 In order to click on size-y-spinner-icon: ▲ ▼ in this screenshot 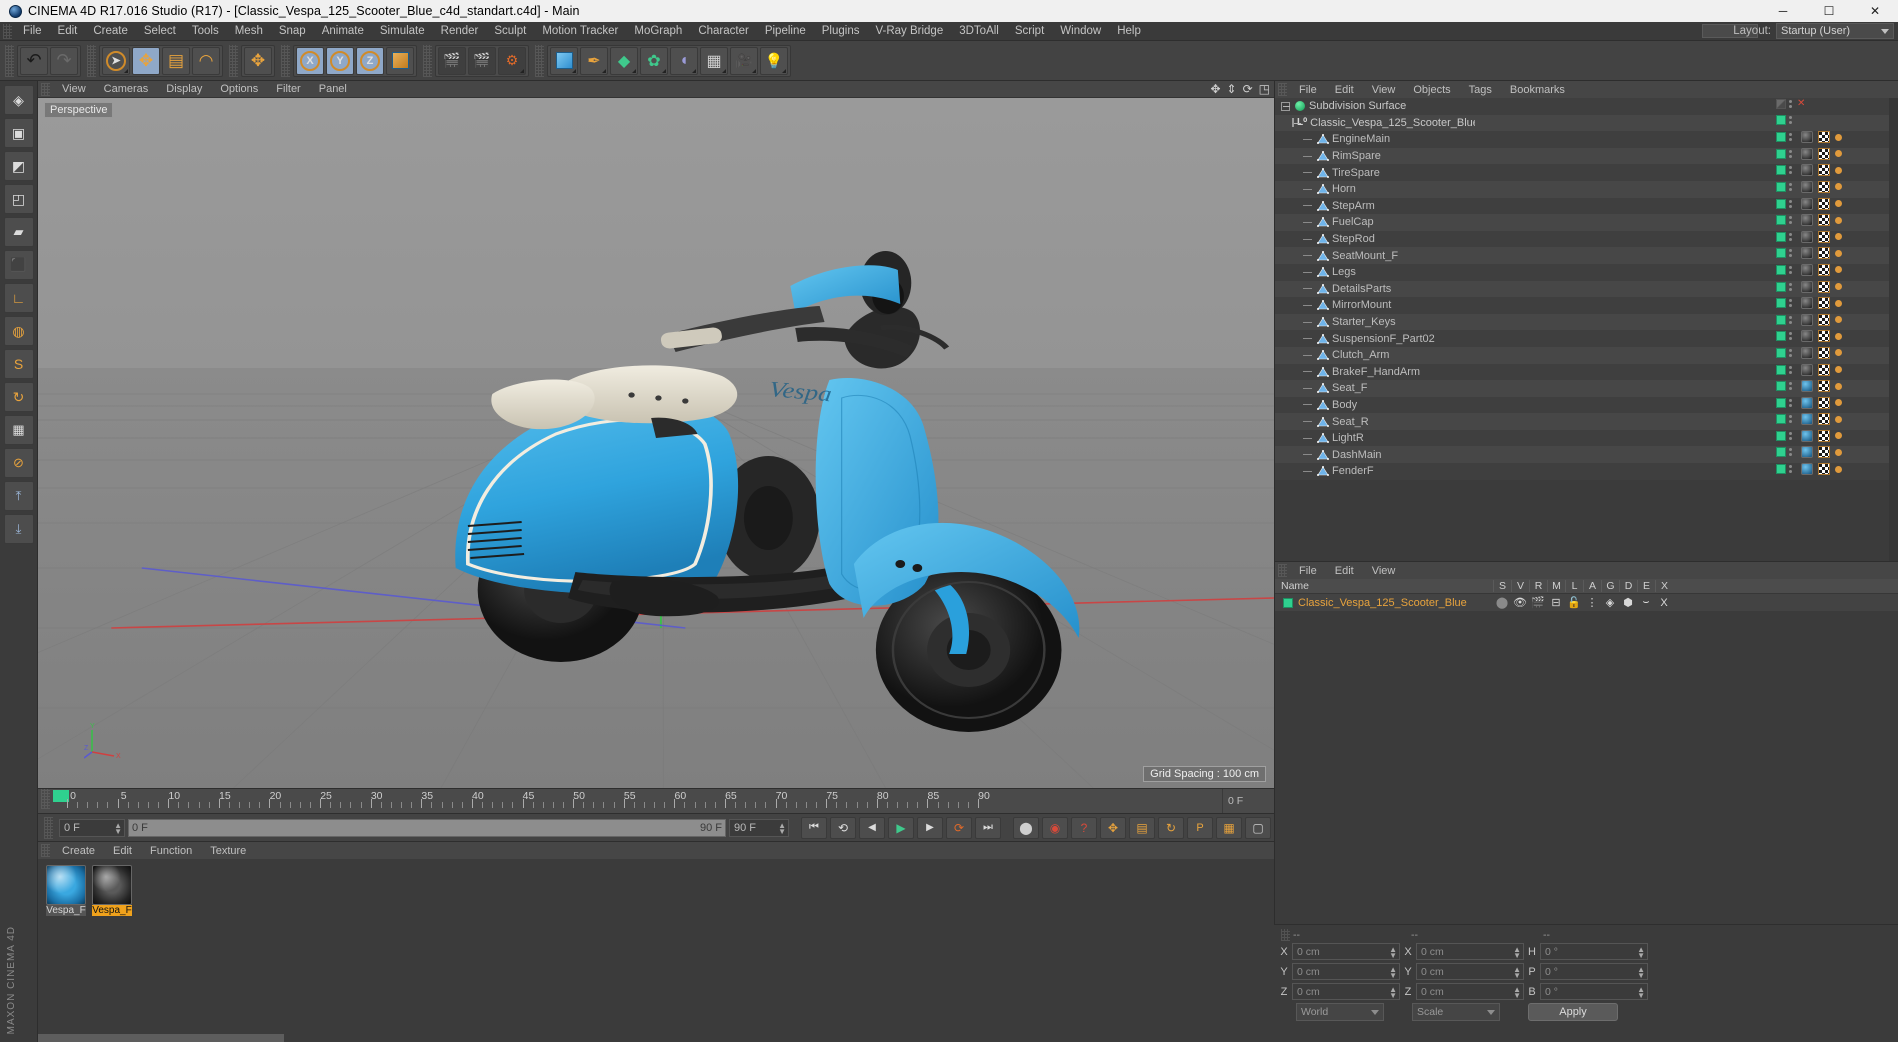, I will do `click(1517, 973)`.